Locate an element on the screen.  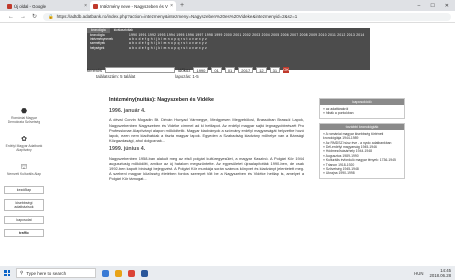
day-from-field: 01 is located at coordinates (230, 70).